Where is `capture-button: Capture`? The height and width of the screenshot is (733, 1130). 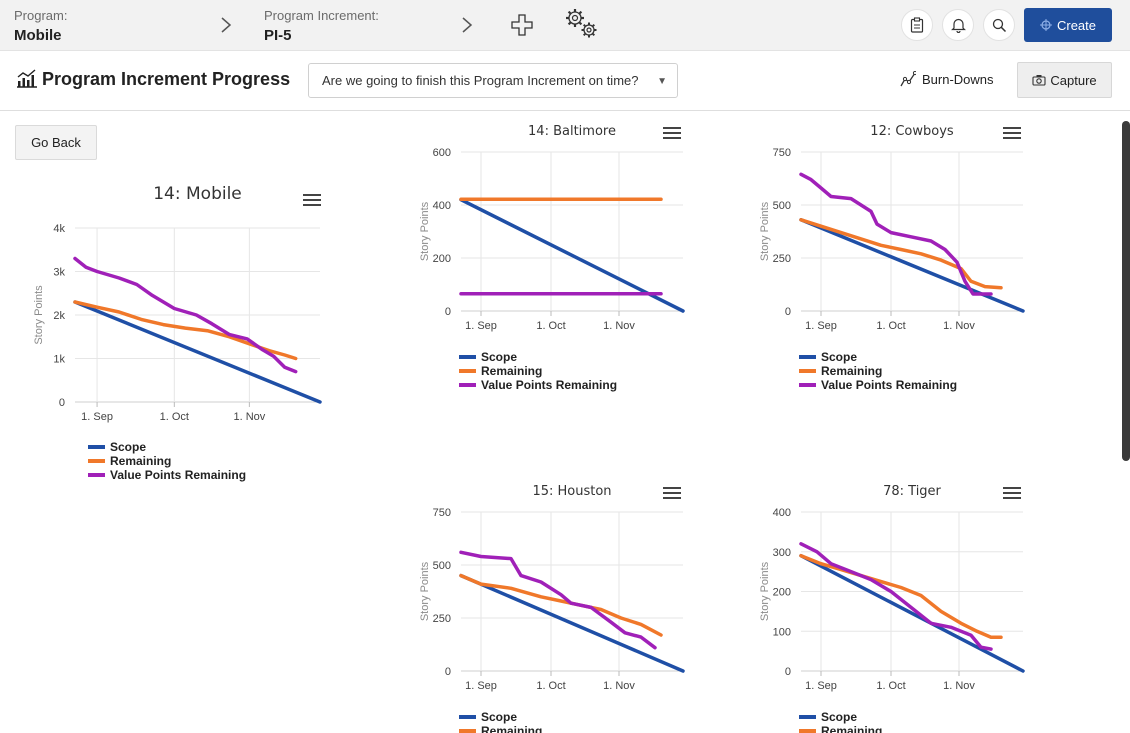 capture-button: Capture is located at coordinates (1064, 80).